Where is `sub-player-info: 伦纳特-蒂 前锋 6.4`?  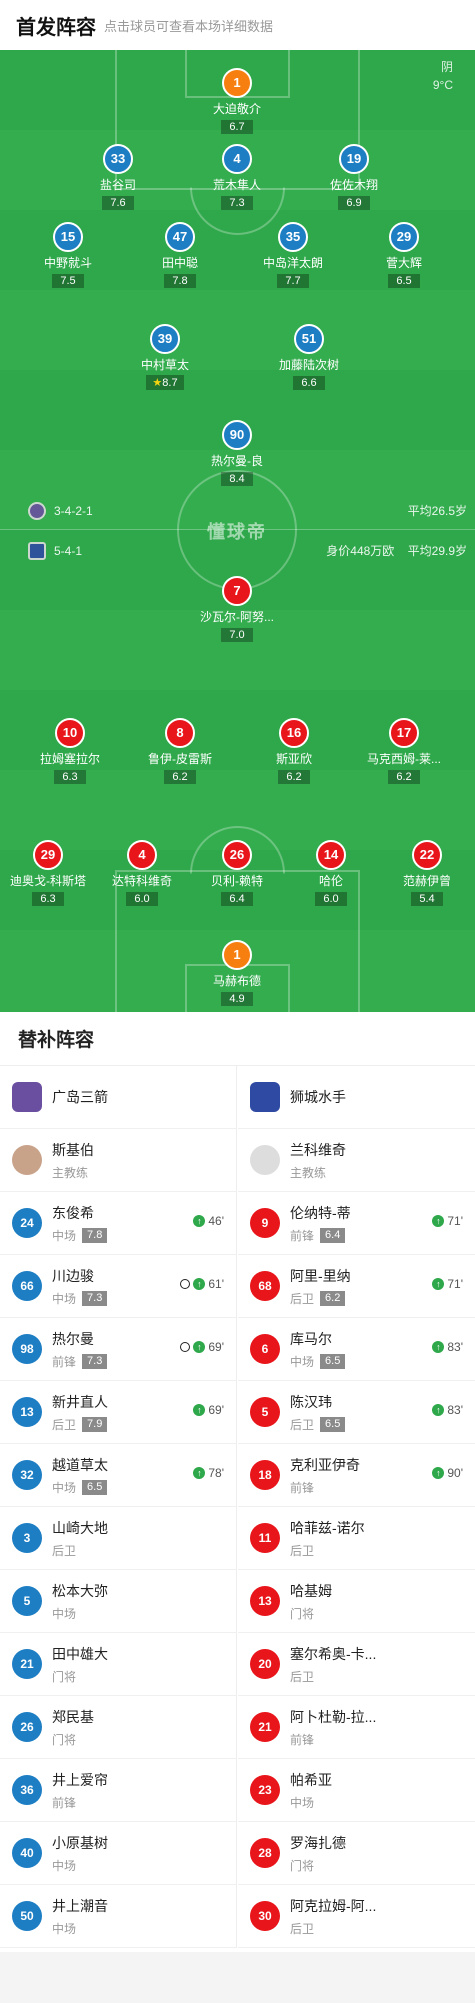 sub-player-info: 伦纳特-蒂 前锋 6.4 is located at coordinates (320, 1223).